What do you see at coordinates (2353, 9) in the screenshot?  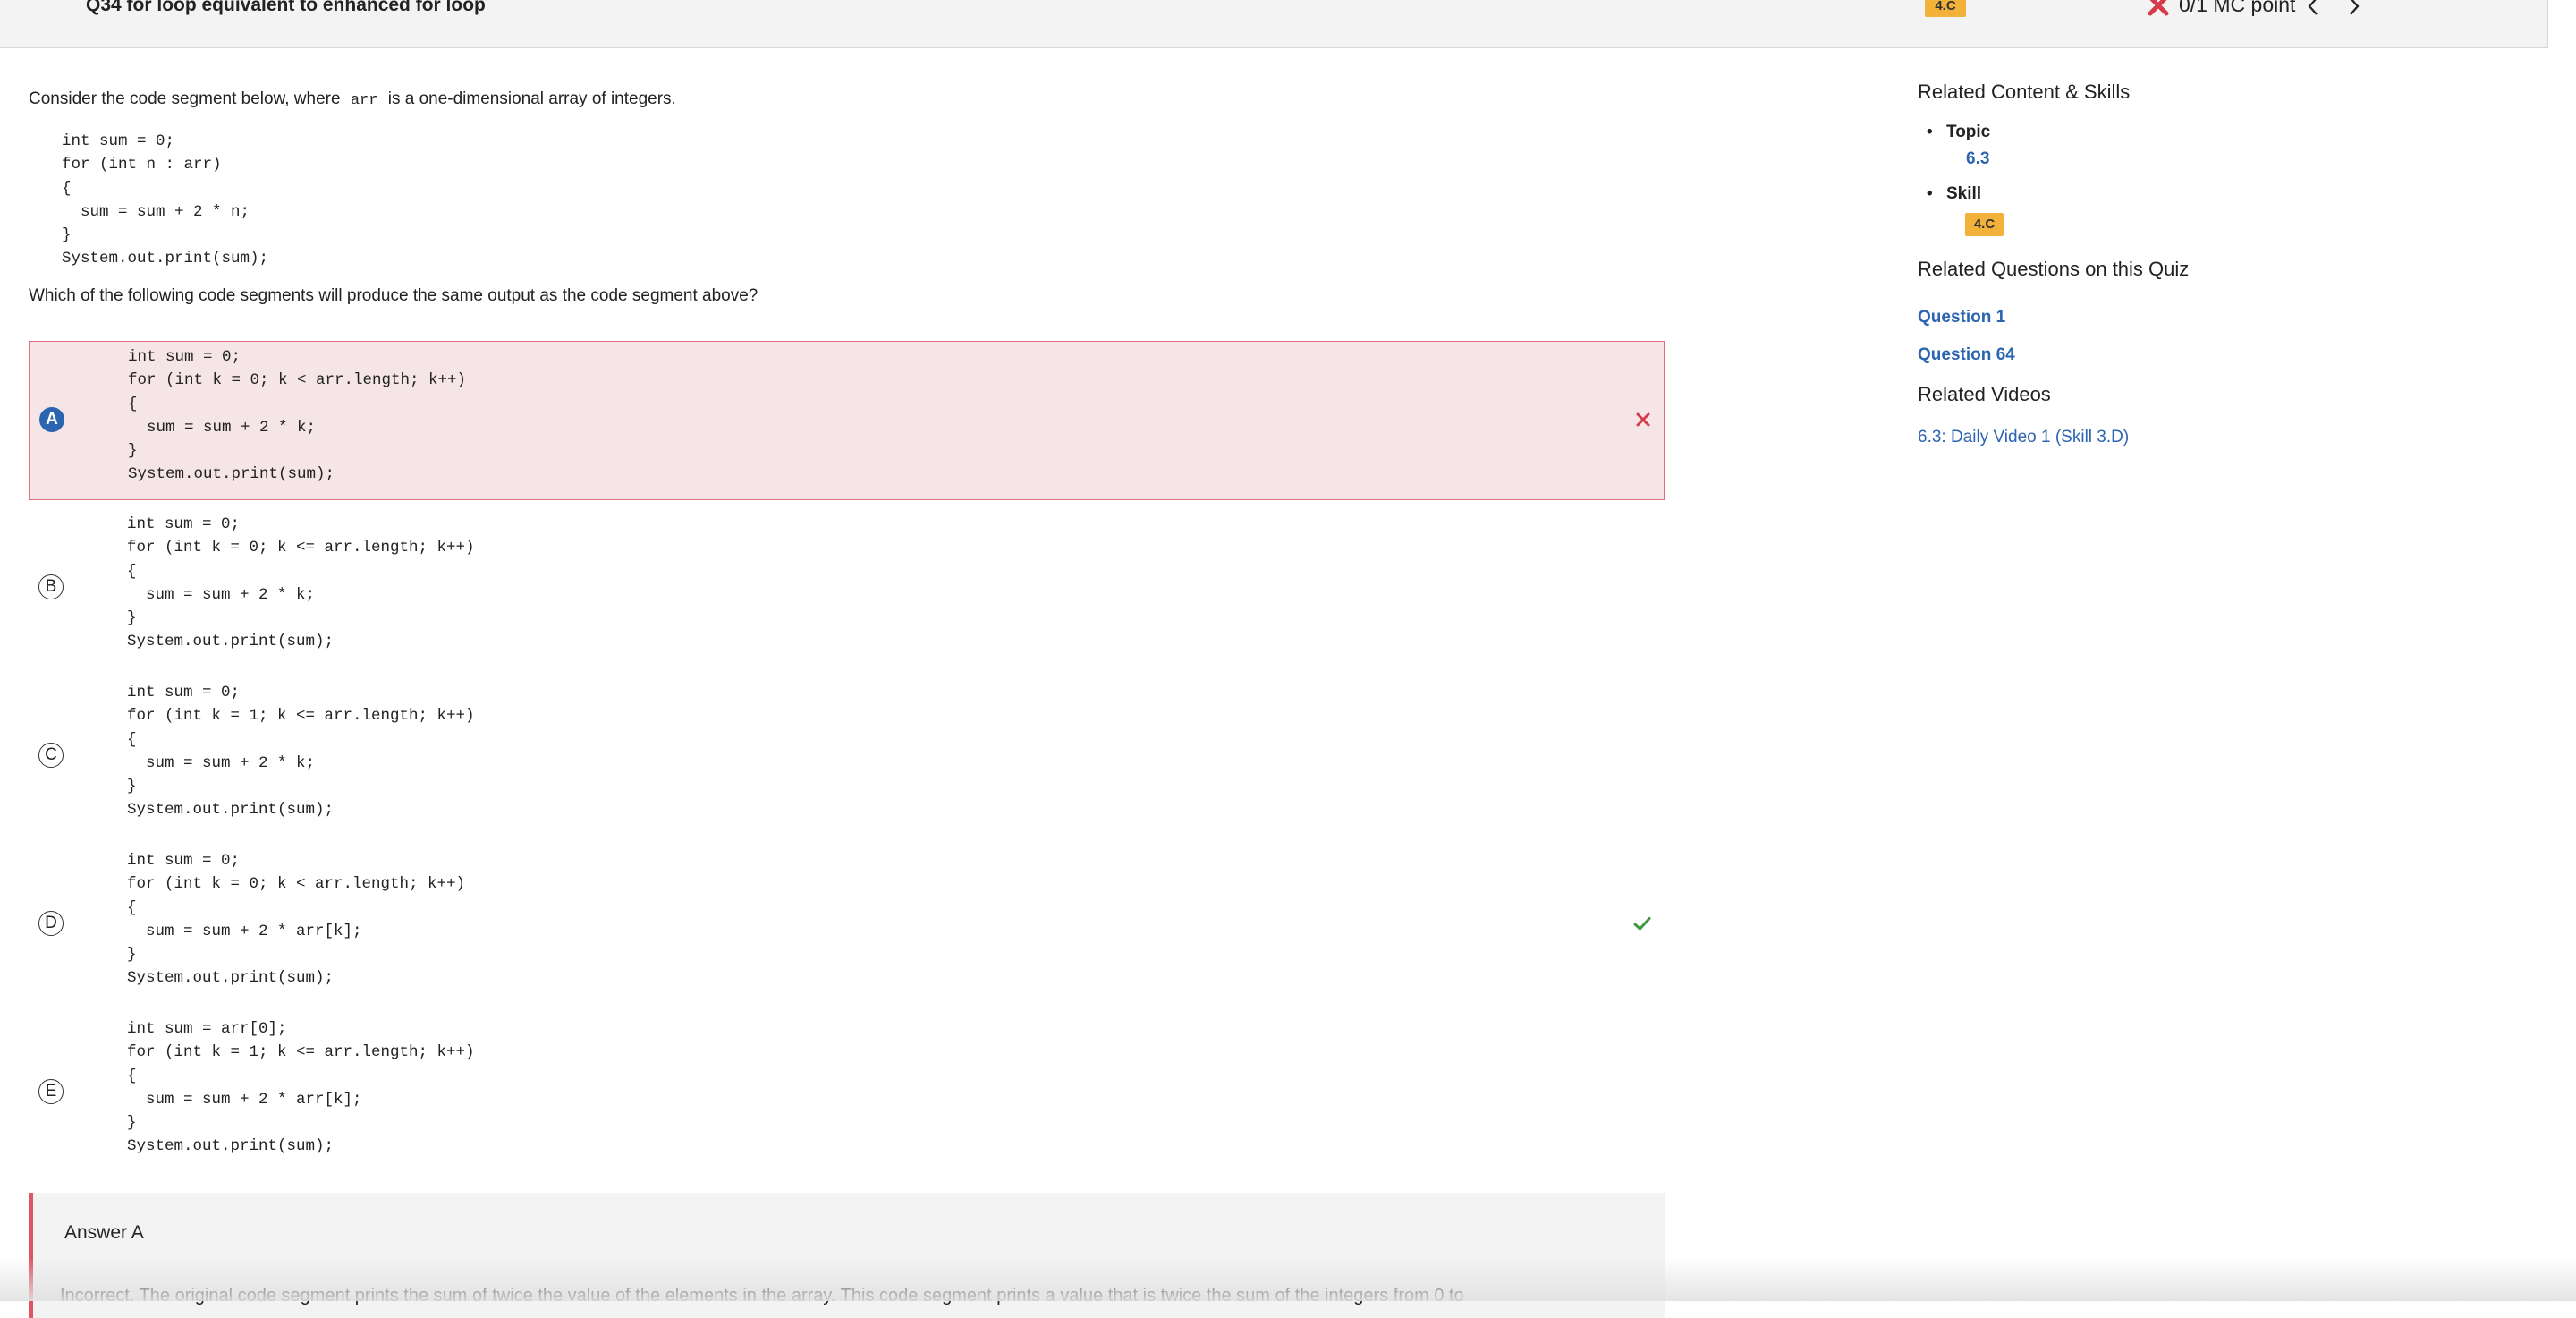 I see `chevron-right-icon` at bounding box center [2353, 9].